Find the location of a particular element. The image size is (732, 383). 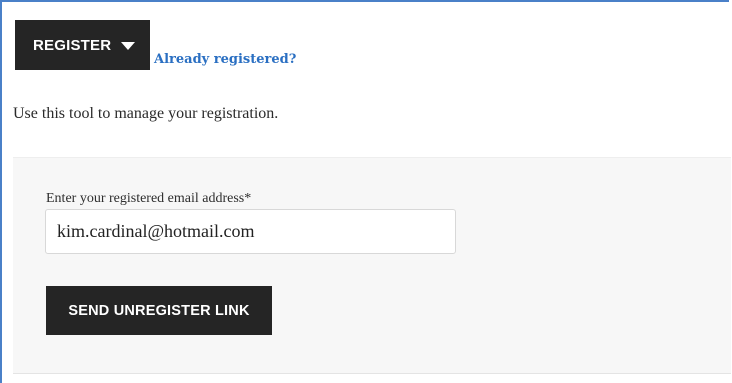

email-field-label: Enter your registered email address* is located at coordinates (149, 198).